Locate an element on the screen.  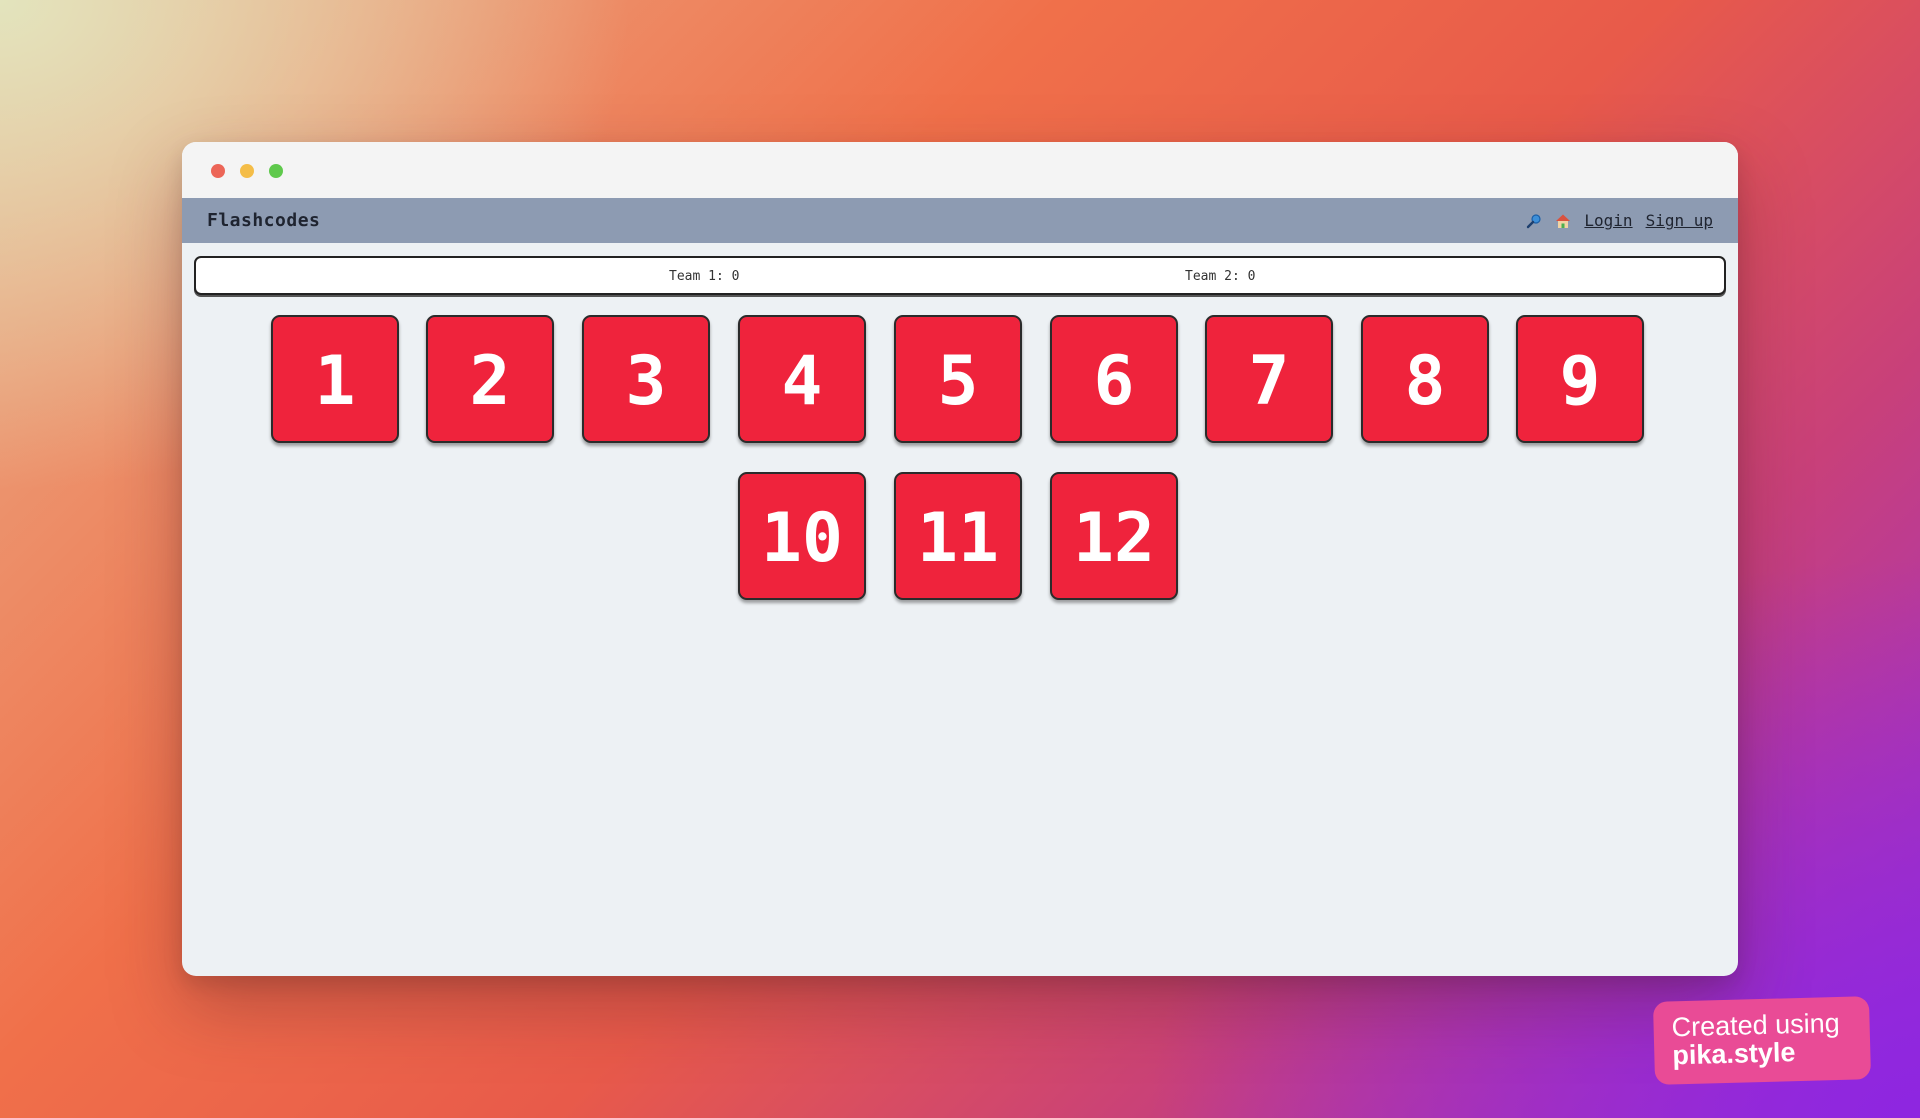
navbar: Flashcodes Login Sign up is located at coordinates (960, 220).